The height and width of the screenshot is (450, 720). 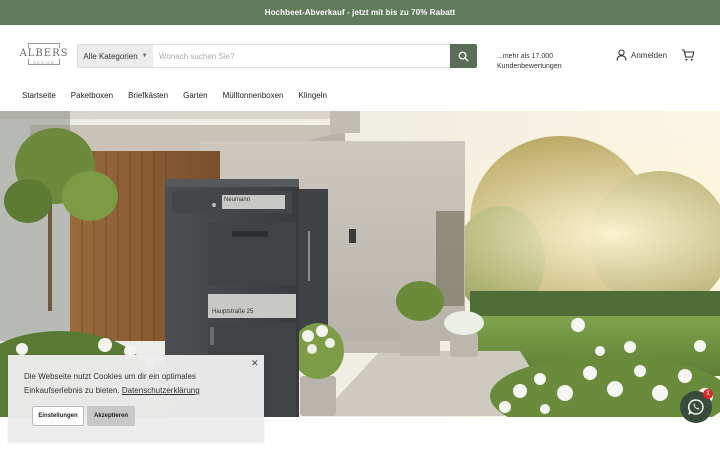 I want to click on logo: ALBERS DESIGN, so click(x=44, y=56).